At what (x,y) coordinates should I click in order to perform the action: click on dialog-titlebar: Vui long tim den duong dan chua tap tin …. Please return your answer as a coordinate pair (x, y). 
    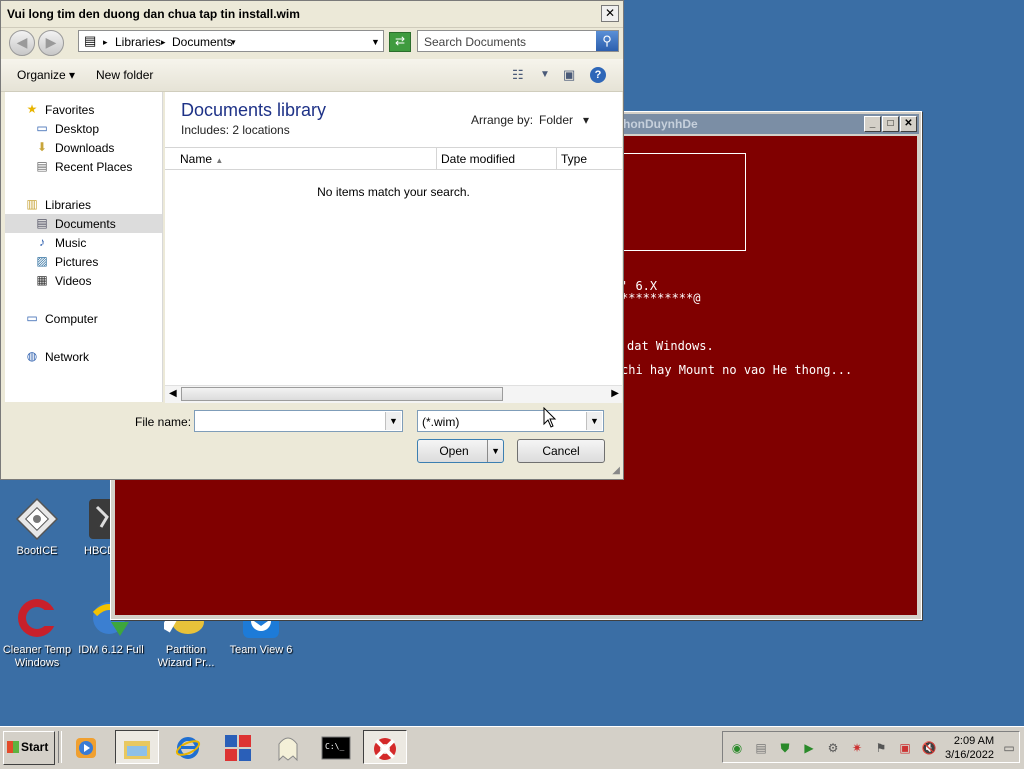
    Looking at the image, I should click on (312, 14).